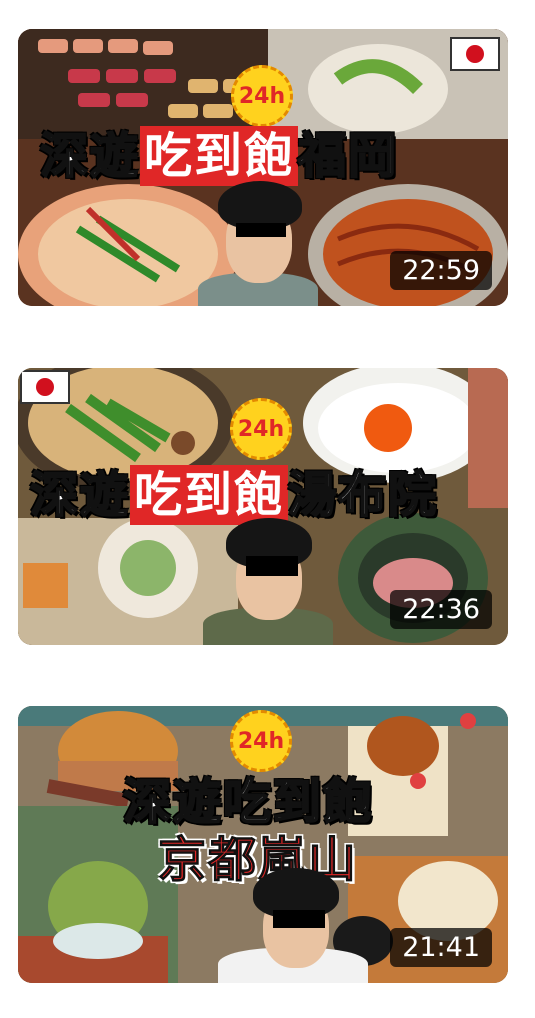 The height and width of the screenshot is (1018, 535). What do you see at coordinates (219, 156) in the screenshot?
I see `thumbnail-title: 深遊吃到飽福岡` at bounding box center [219, 156].